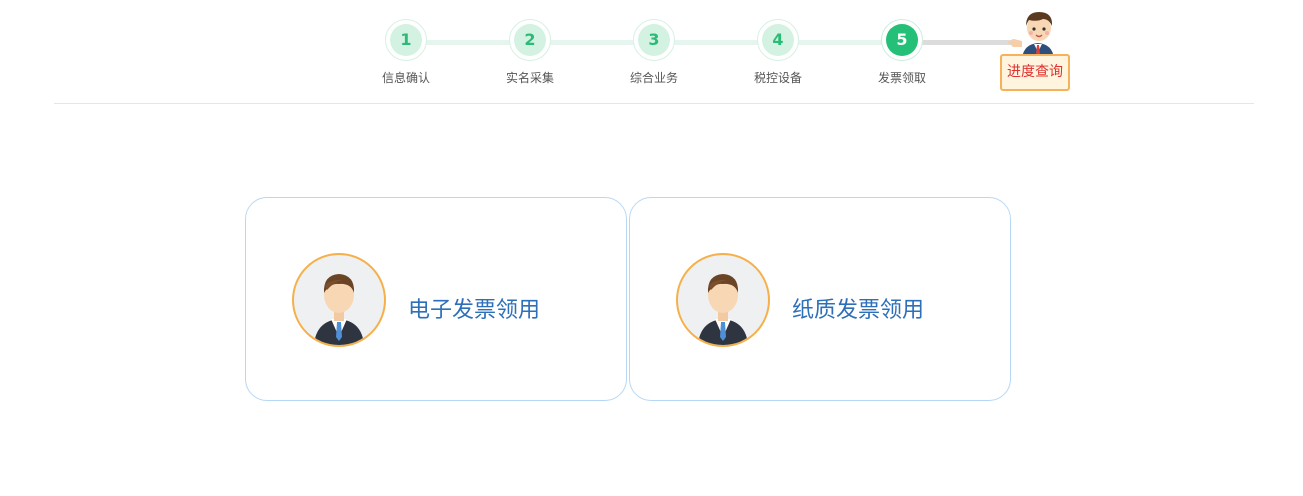 The height and width of the screenshot is (496, 1303). What do you see at coordinates (1035, 72) in the screenshot?
I see `progress-query-label: 进度查询` at bounding box center [1035, 72].